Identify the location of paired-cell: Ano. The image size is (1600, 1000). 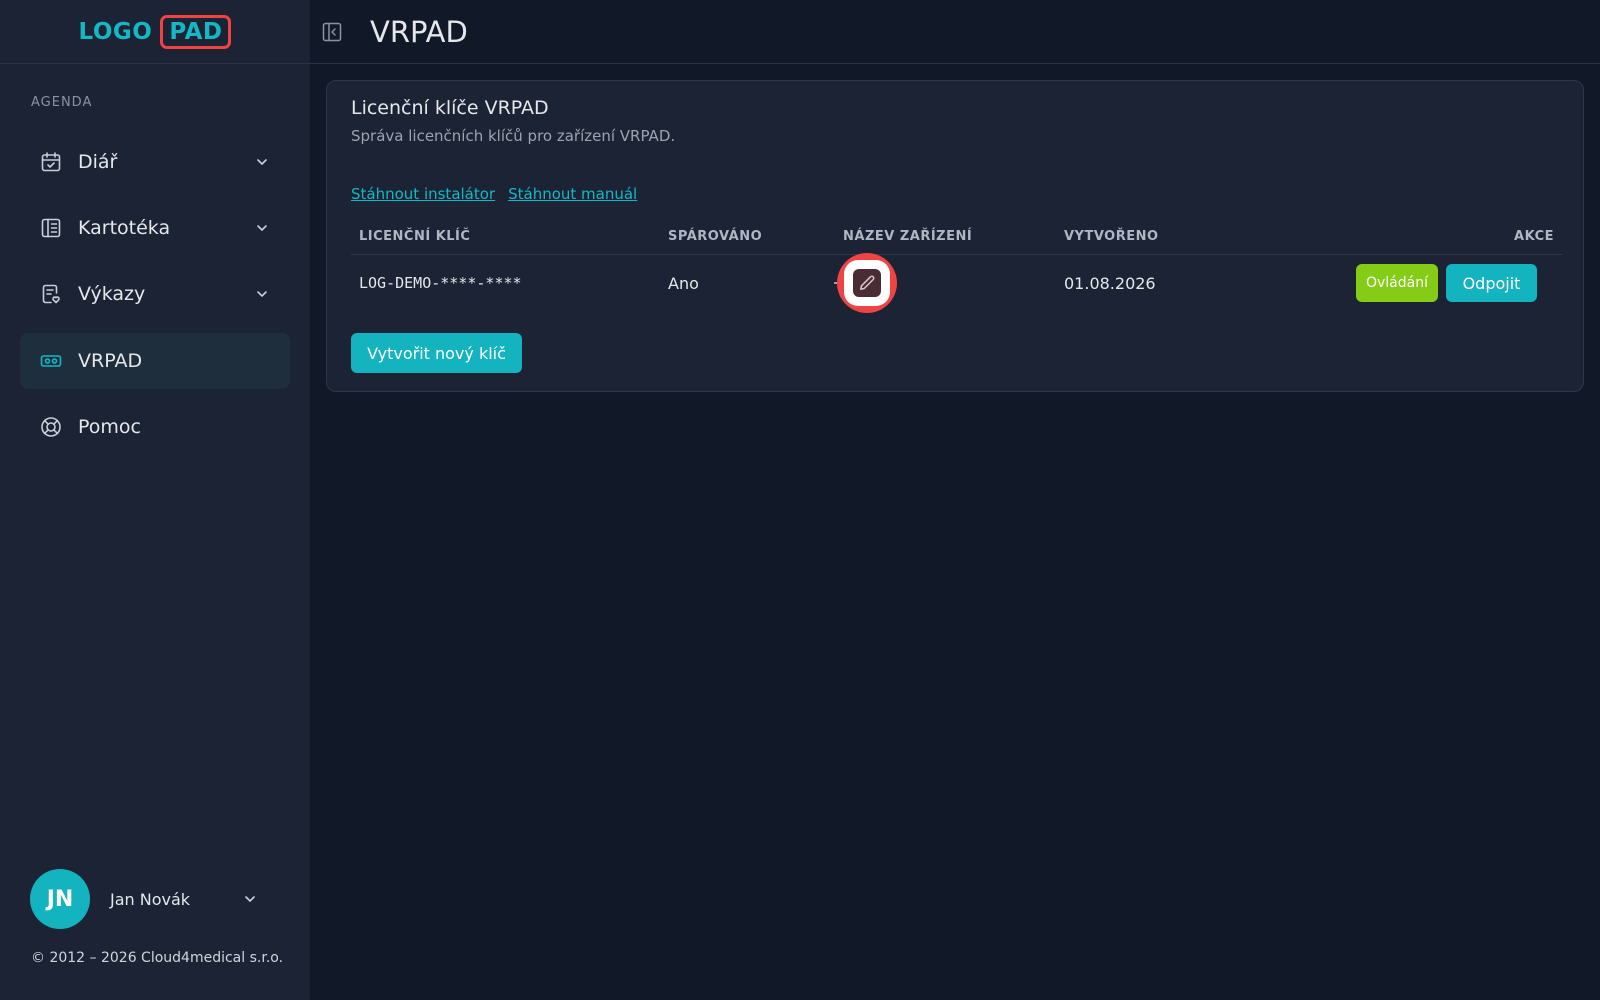
(683, 283).